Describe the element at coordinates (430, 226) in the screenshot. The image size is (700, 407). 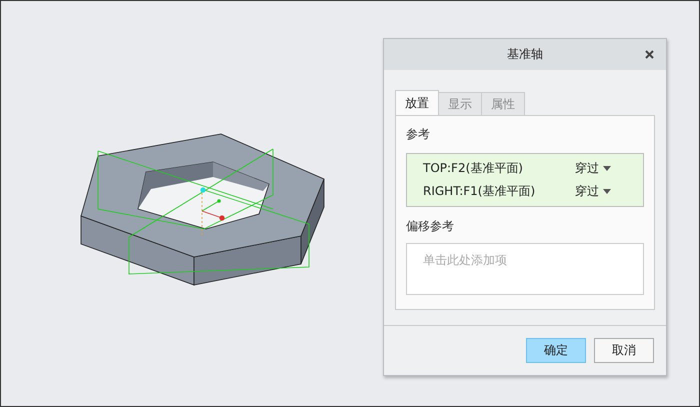
I see `section-label: 偏移参考` at that location.